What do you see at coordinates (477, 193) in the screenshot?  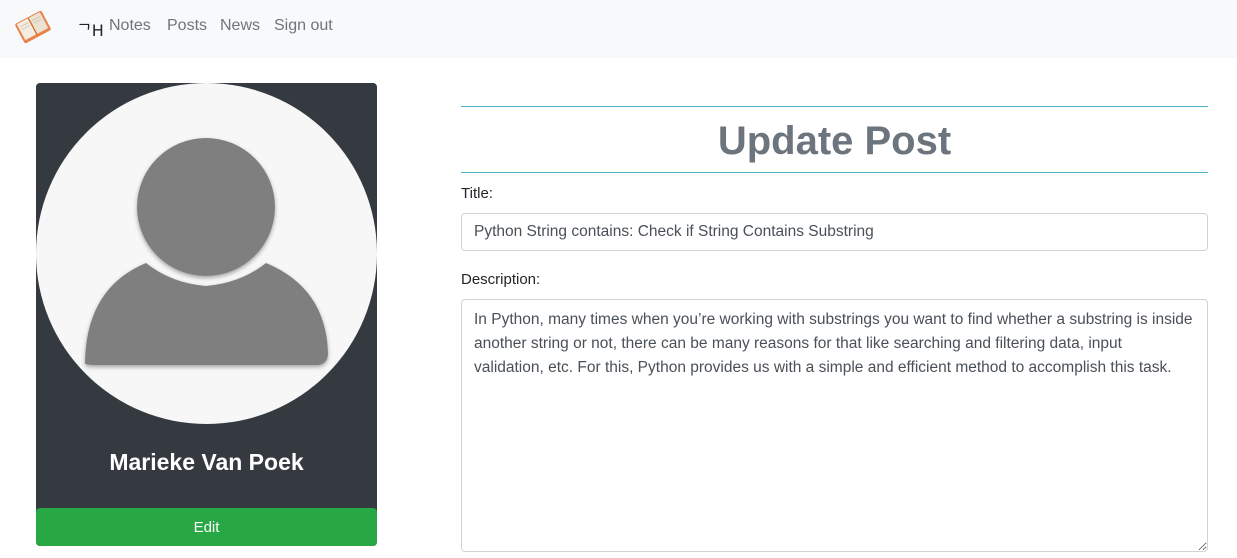 I see `title-label: Title:` at bounding box center [477, 193].